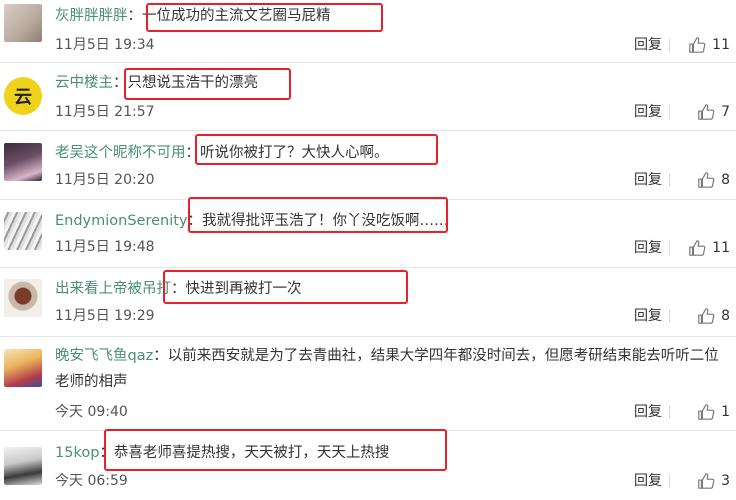 This screenshot has width=736, height=500. I want to click on like-count: 7, so click(725, 112).